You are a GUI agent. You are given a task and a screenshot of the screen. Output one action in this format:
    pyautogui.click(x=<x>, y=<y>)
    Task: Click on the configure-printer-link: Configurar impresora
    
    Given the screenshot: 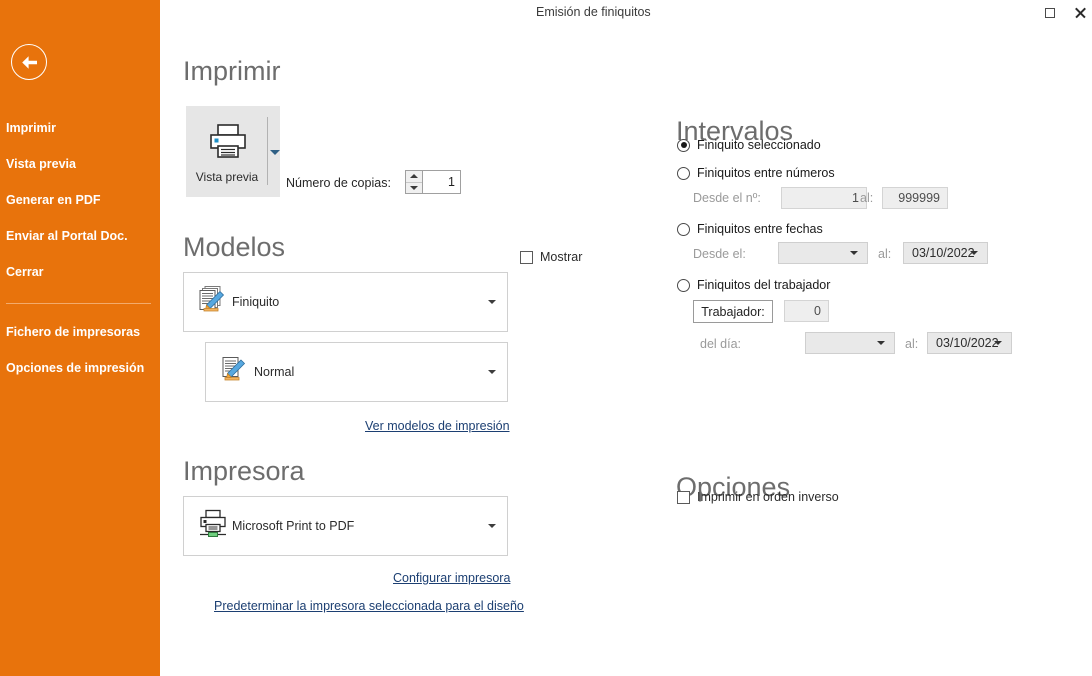 What is the action you would take?
    pyautogui.click(x=451, y=578)
    